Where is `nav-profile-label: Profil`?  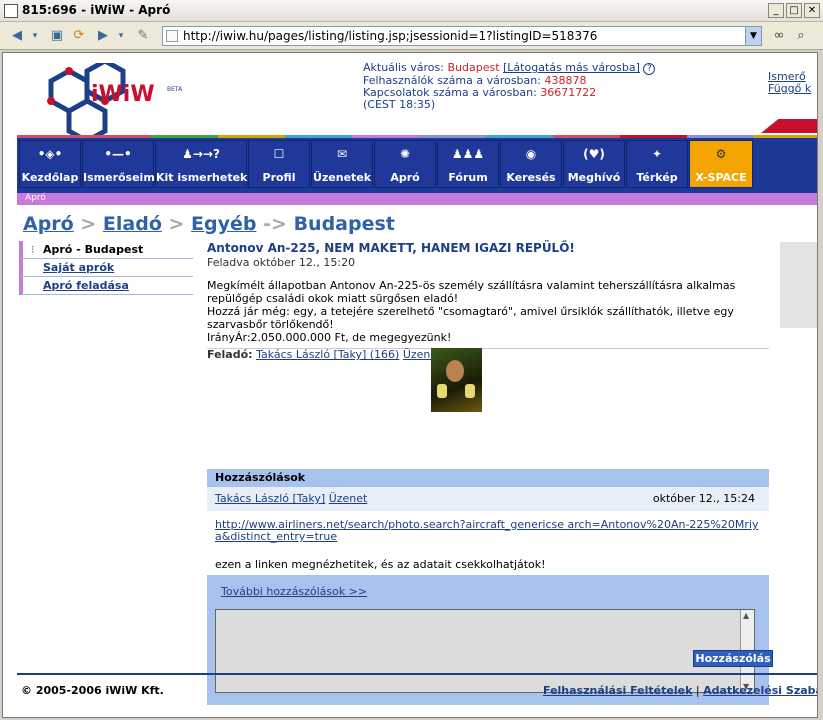 nav-profile-label: Profil is located at coordinates (279, 177).